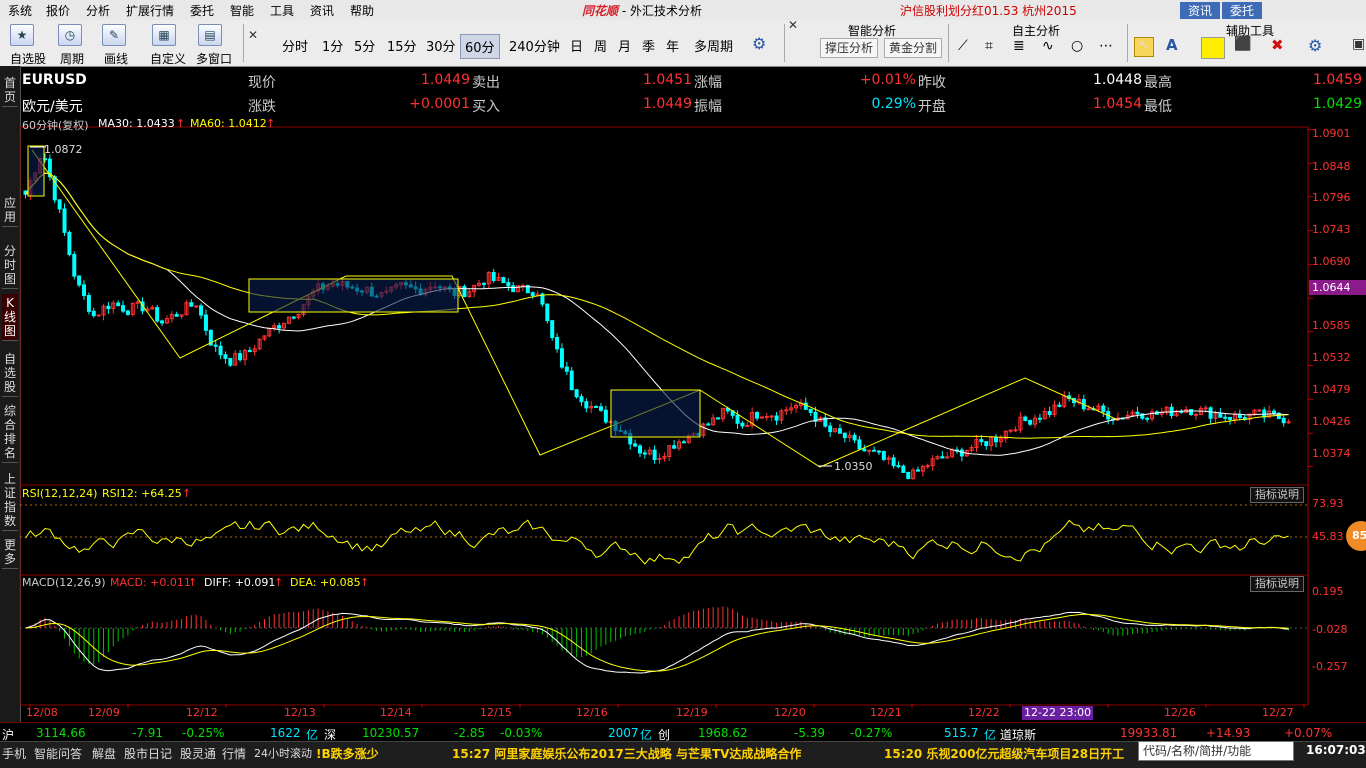 The width and height of the screenshot is (1366, 768). What do you see at coordinates (104, 753) in the screenshot?
I see `status-tab: 解盘` at bounding box center [104, 753].